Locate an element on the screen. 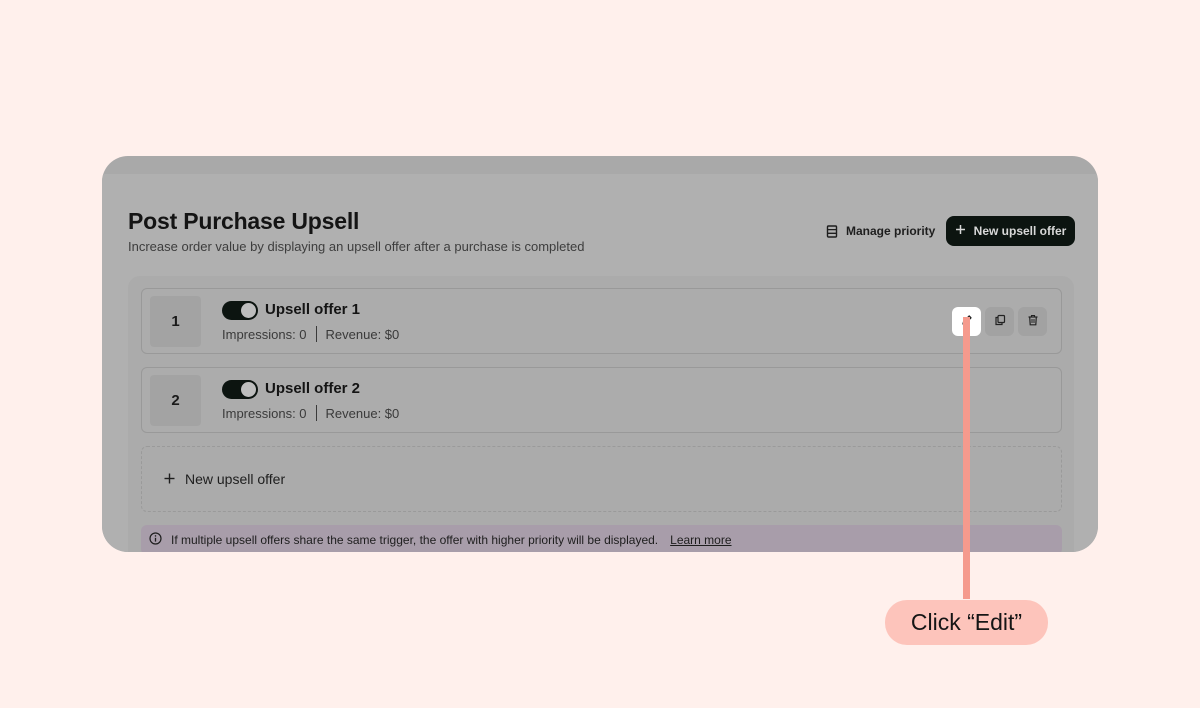  manage-priority-label: Manage priority is located at coordinates (891, 231).